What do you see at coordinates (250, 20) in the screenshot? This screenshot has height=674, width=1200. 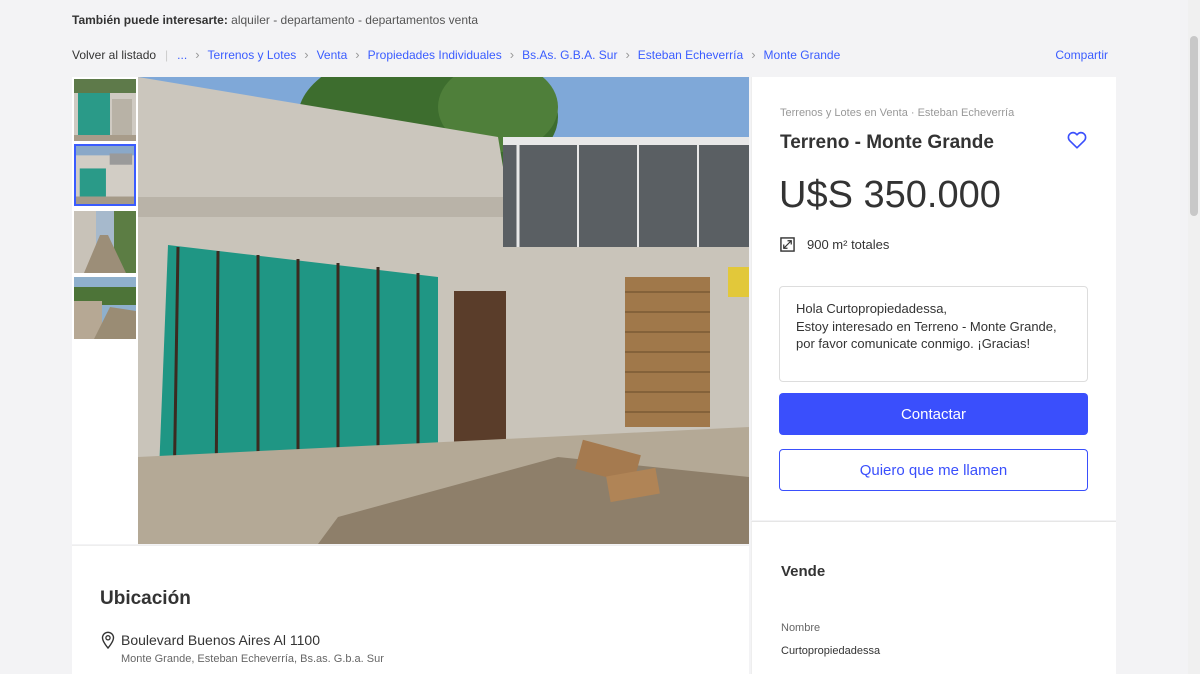 I see `related-link-alquiler: alquiler` at bounding box center [250, 20].